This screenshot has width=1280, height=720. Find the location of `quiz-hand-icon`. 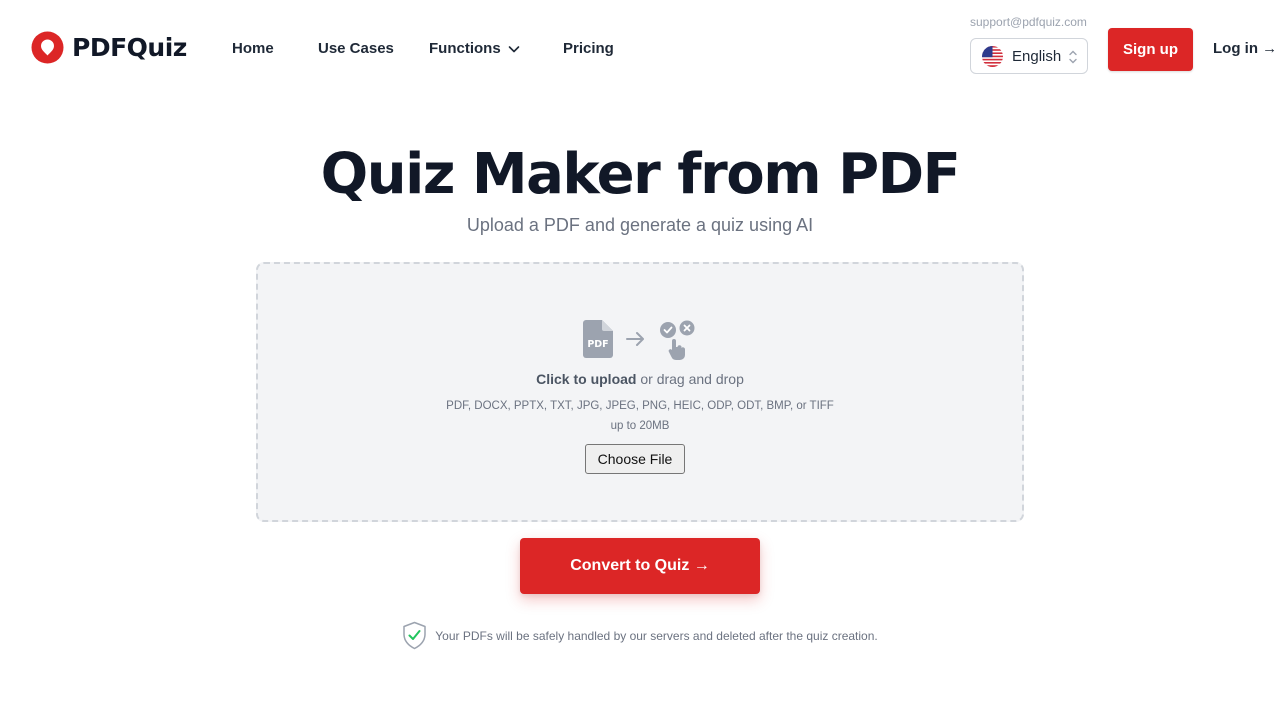

quiz-hand-icon is located at coordinates (677, 340).